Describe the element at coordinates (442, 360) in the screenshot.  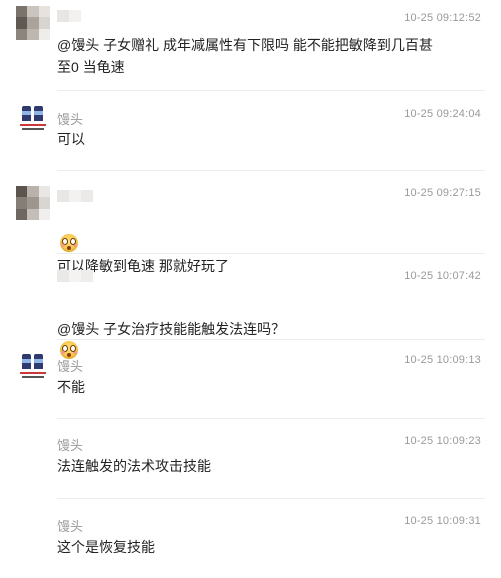
I see `timestamp: 10-25 10:09:13` at that location.